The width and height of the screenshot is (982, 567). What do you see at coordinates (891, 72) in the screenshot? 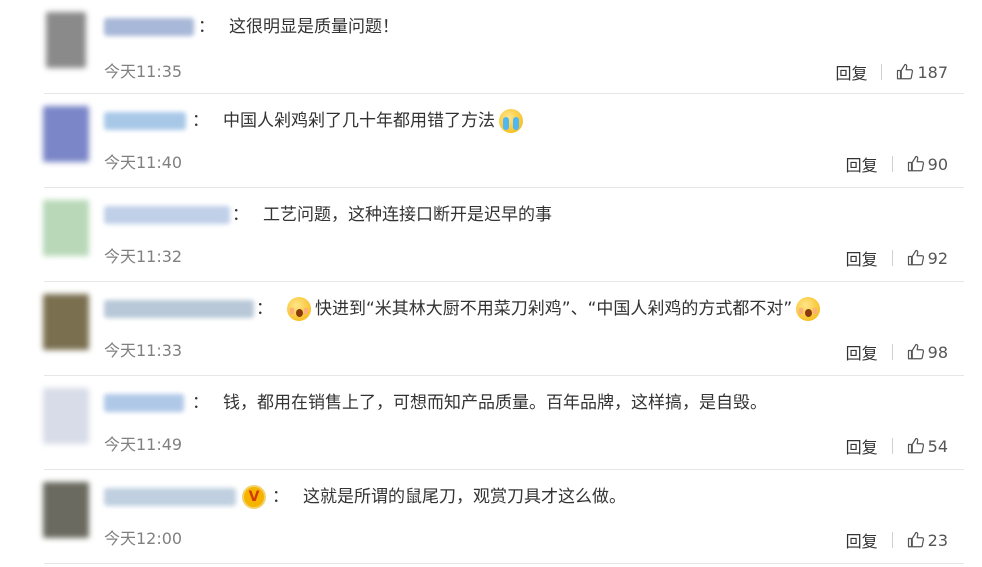
I see `comment-actions: 回复 187` at bounding box center [891, 72].